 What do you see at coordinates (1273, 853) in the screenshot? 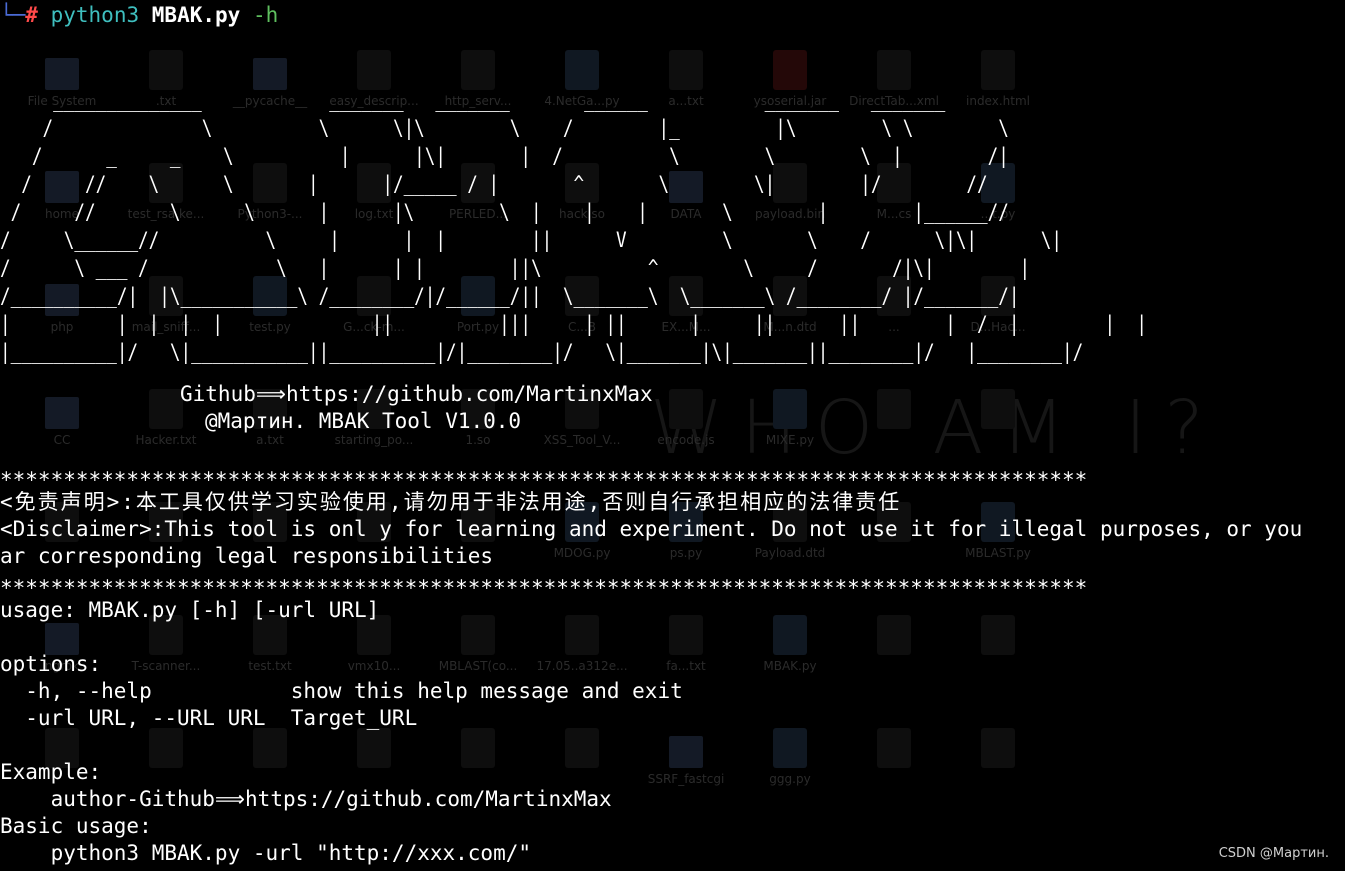
I see `csdn-watermark: CSDN @Мартин.` at bounding box center [1273, 853].